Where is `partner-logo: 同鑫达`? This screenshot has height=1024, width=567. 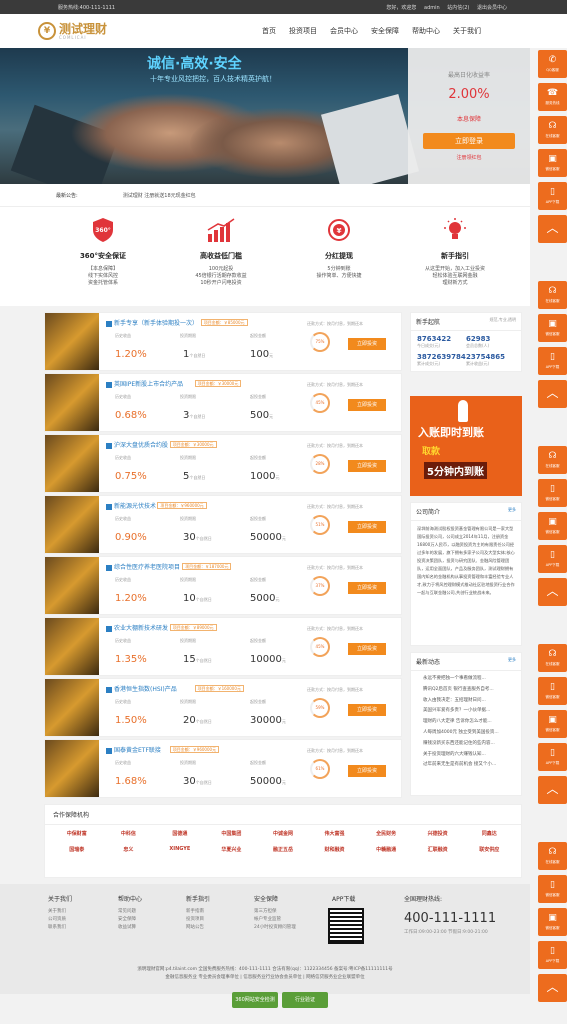 partner-logo: 同鑫达 is located at coordinates (489, 833).